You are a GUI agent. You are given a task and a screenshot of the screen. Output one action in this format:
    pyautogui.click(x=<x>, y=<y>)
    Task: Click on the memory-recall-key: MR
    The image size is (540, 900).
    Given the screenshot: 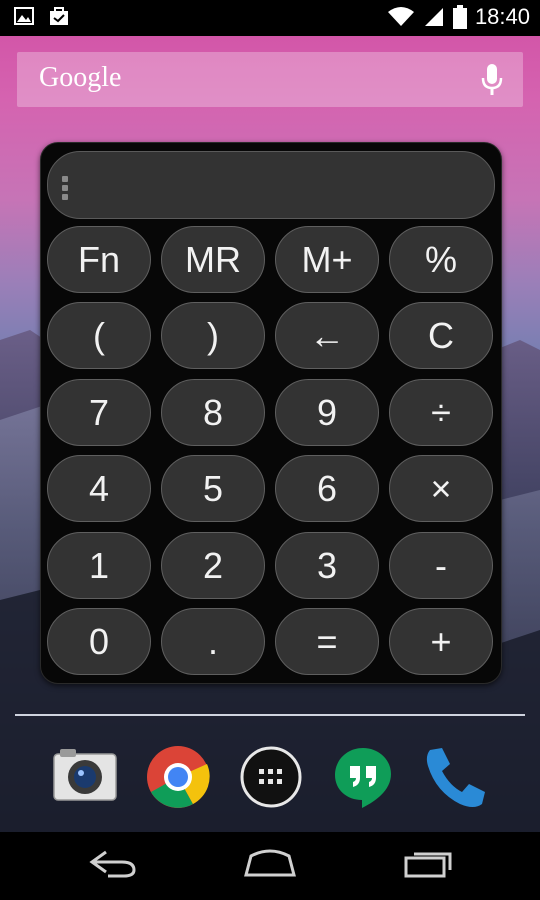 What is the action you would take?
    pyautogui.click(x=213, y=259)
    